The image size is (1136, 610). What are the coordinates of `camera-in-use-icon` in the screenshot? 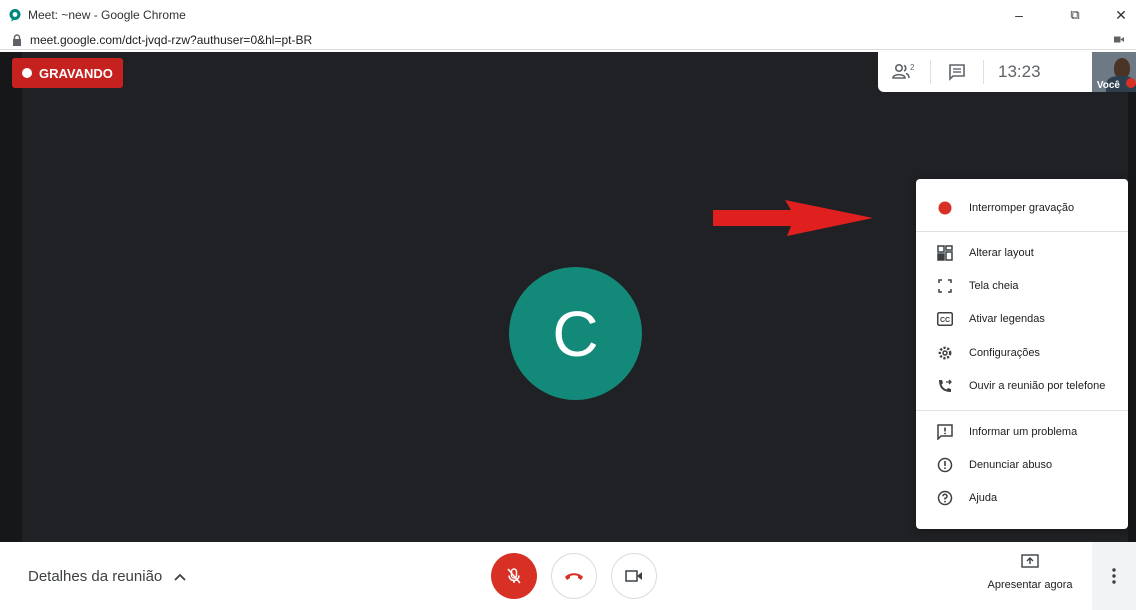 It's located at (1119, 39).